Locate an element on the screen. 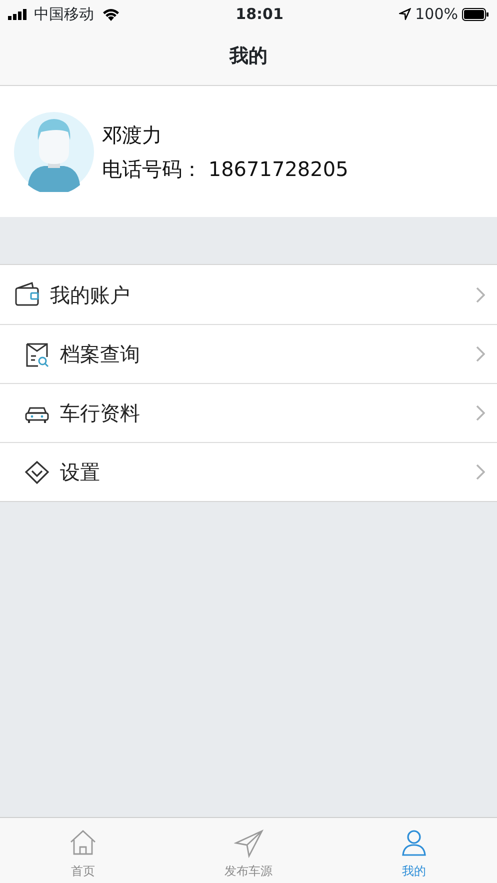 This screenshot has height=883, width=497. battery-icon is located at coordinates (475, 14).